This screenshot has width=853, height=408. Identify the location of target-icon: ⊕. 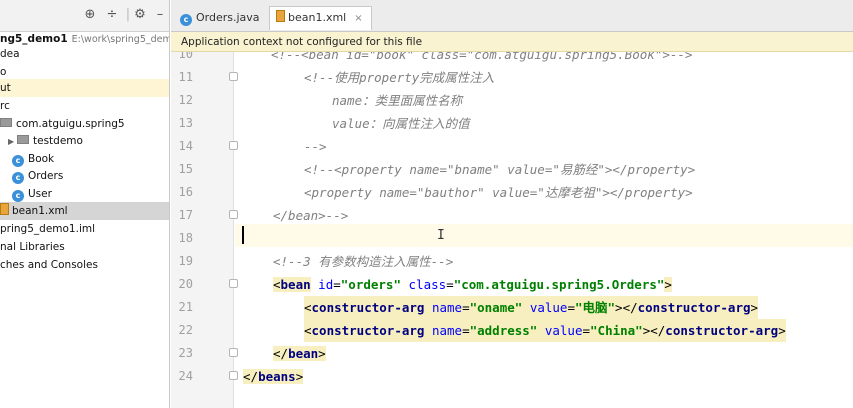
(90, 15).